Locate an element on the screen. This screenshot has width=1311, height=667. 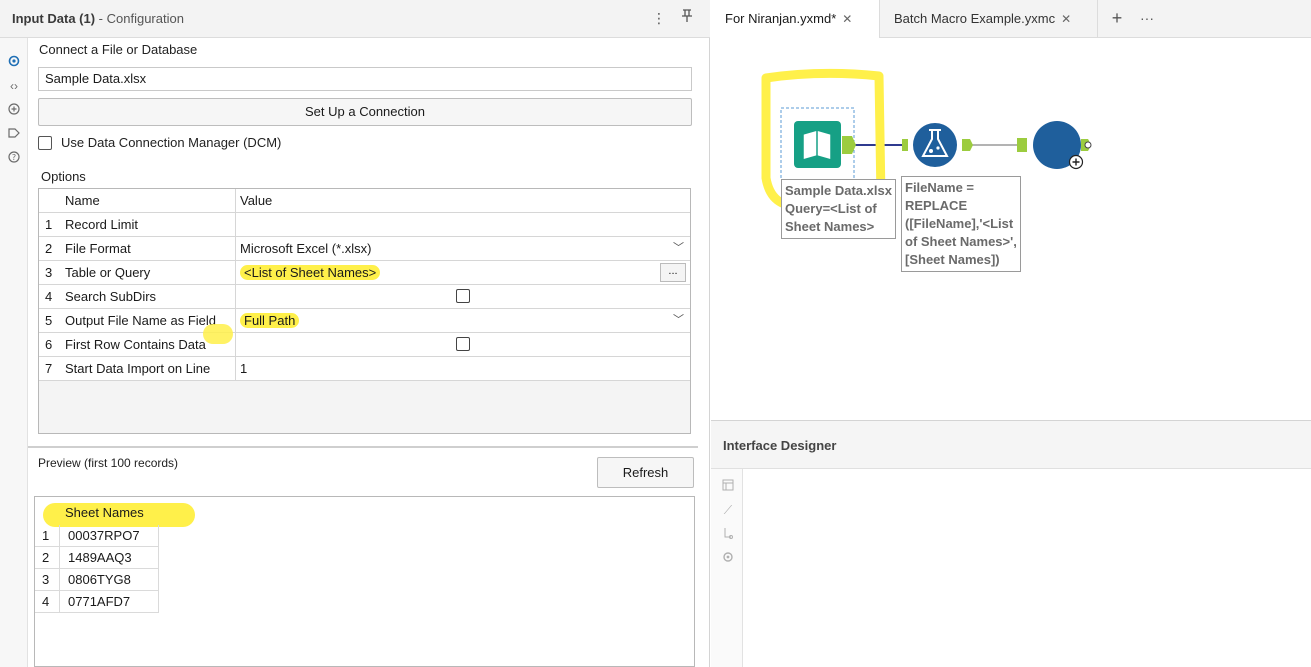
option-name: Start Data Import on Line is located at coordinates (138, 368).